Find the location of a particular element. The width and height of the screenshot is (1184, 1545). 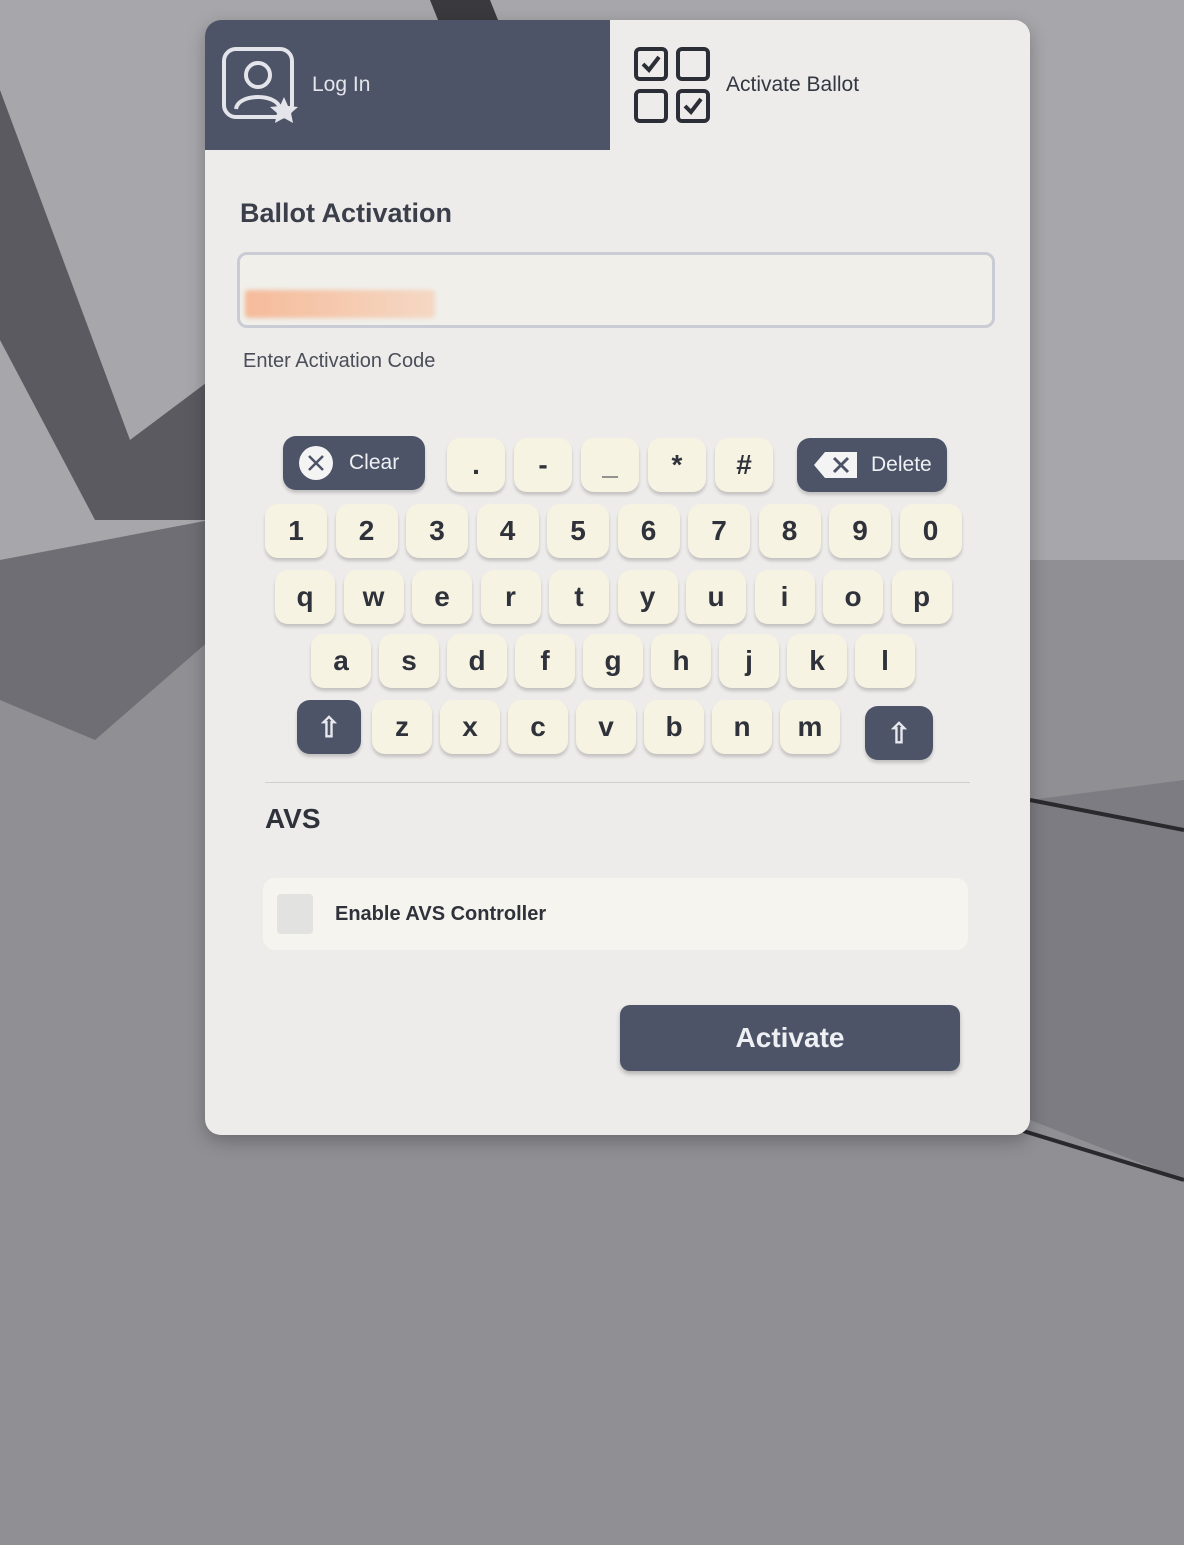

tab-bar: Log In Activate Ballot is located at coordinates (617, 85).